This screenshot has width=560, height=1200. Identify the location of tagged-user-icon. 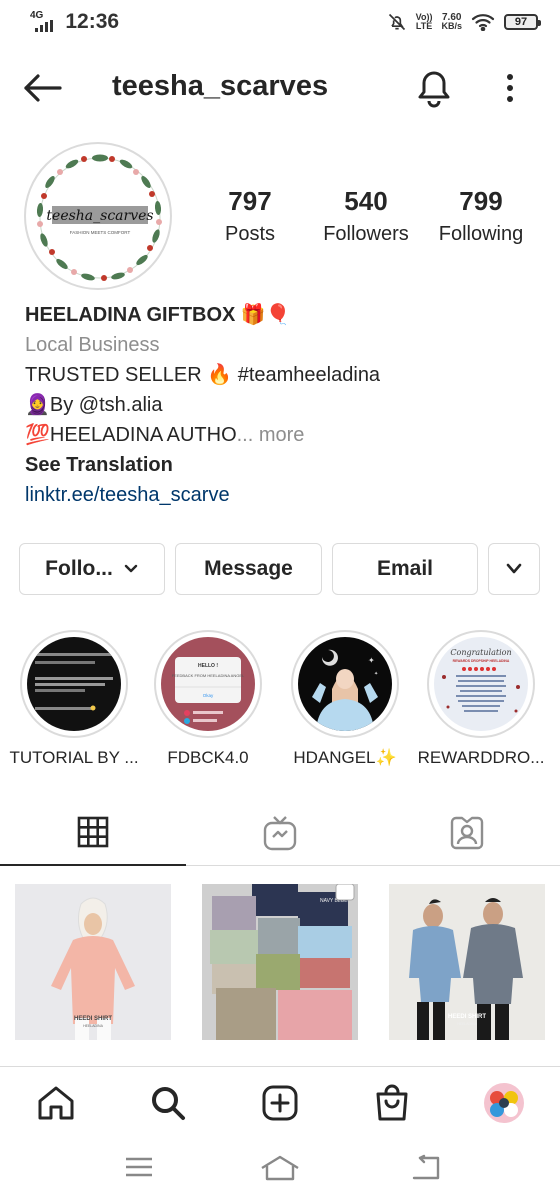
(467, 833).